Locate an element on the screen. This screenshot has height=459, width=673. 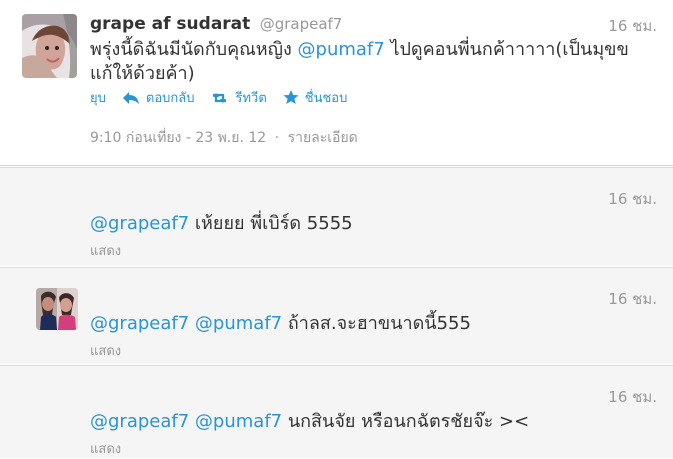
tweet-text-part: พรุ่งนี้ดิฉันมีนัดกับคุณหญิง is located at coordinates (194, 49).